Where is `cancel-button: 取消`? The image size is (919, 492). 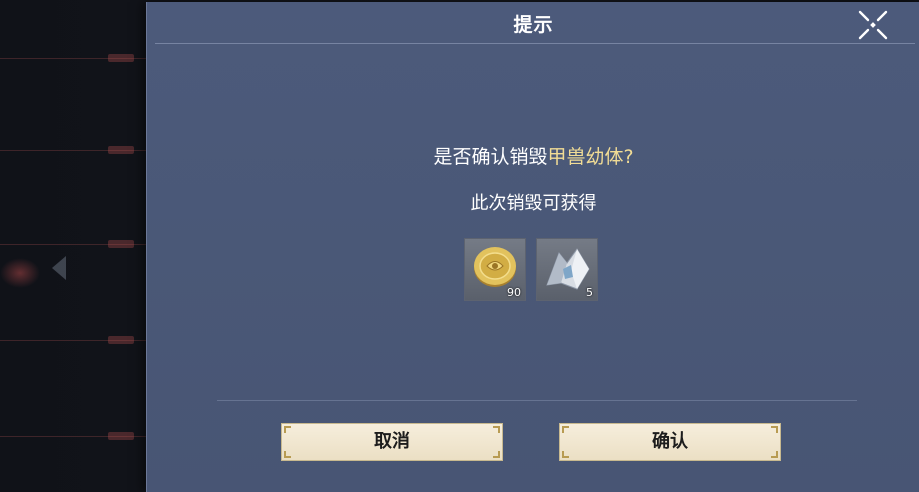
cancel-button: 取消 is located at coordinates (392, 442).